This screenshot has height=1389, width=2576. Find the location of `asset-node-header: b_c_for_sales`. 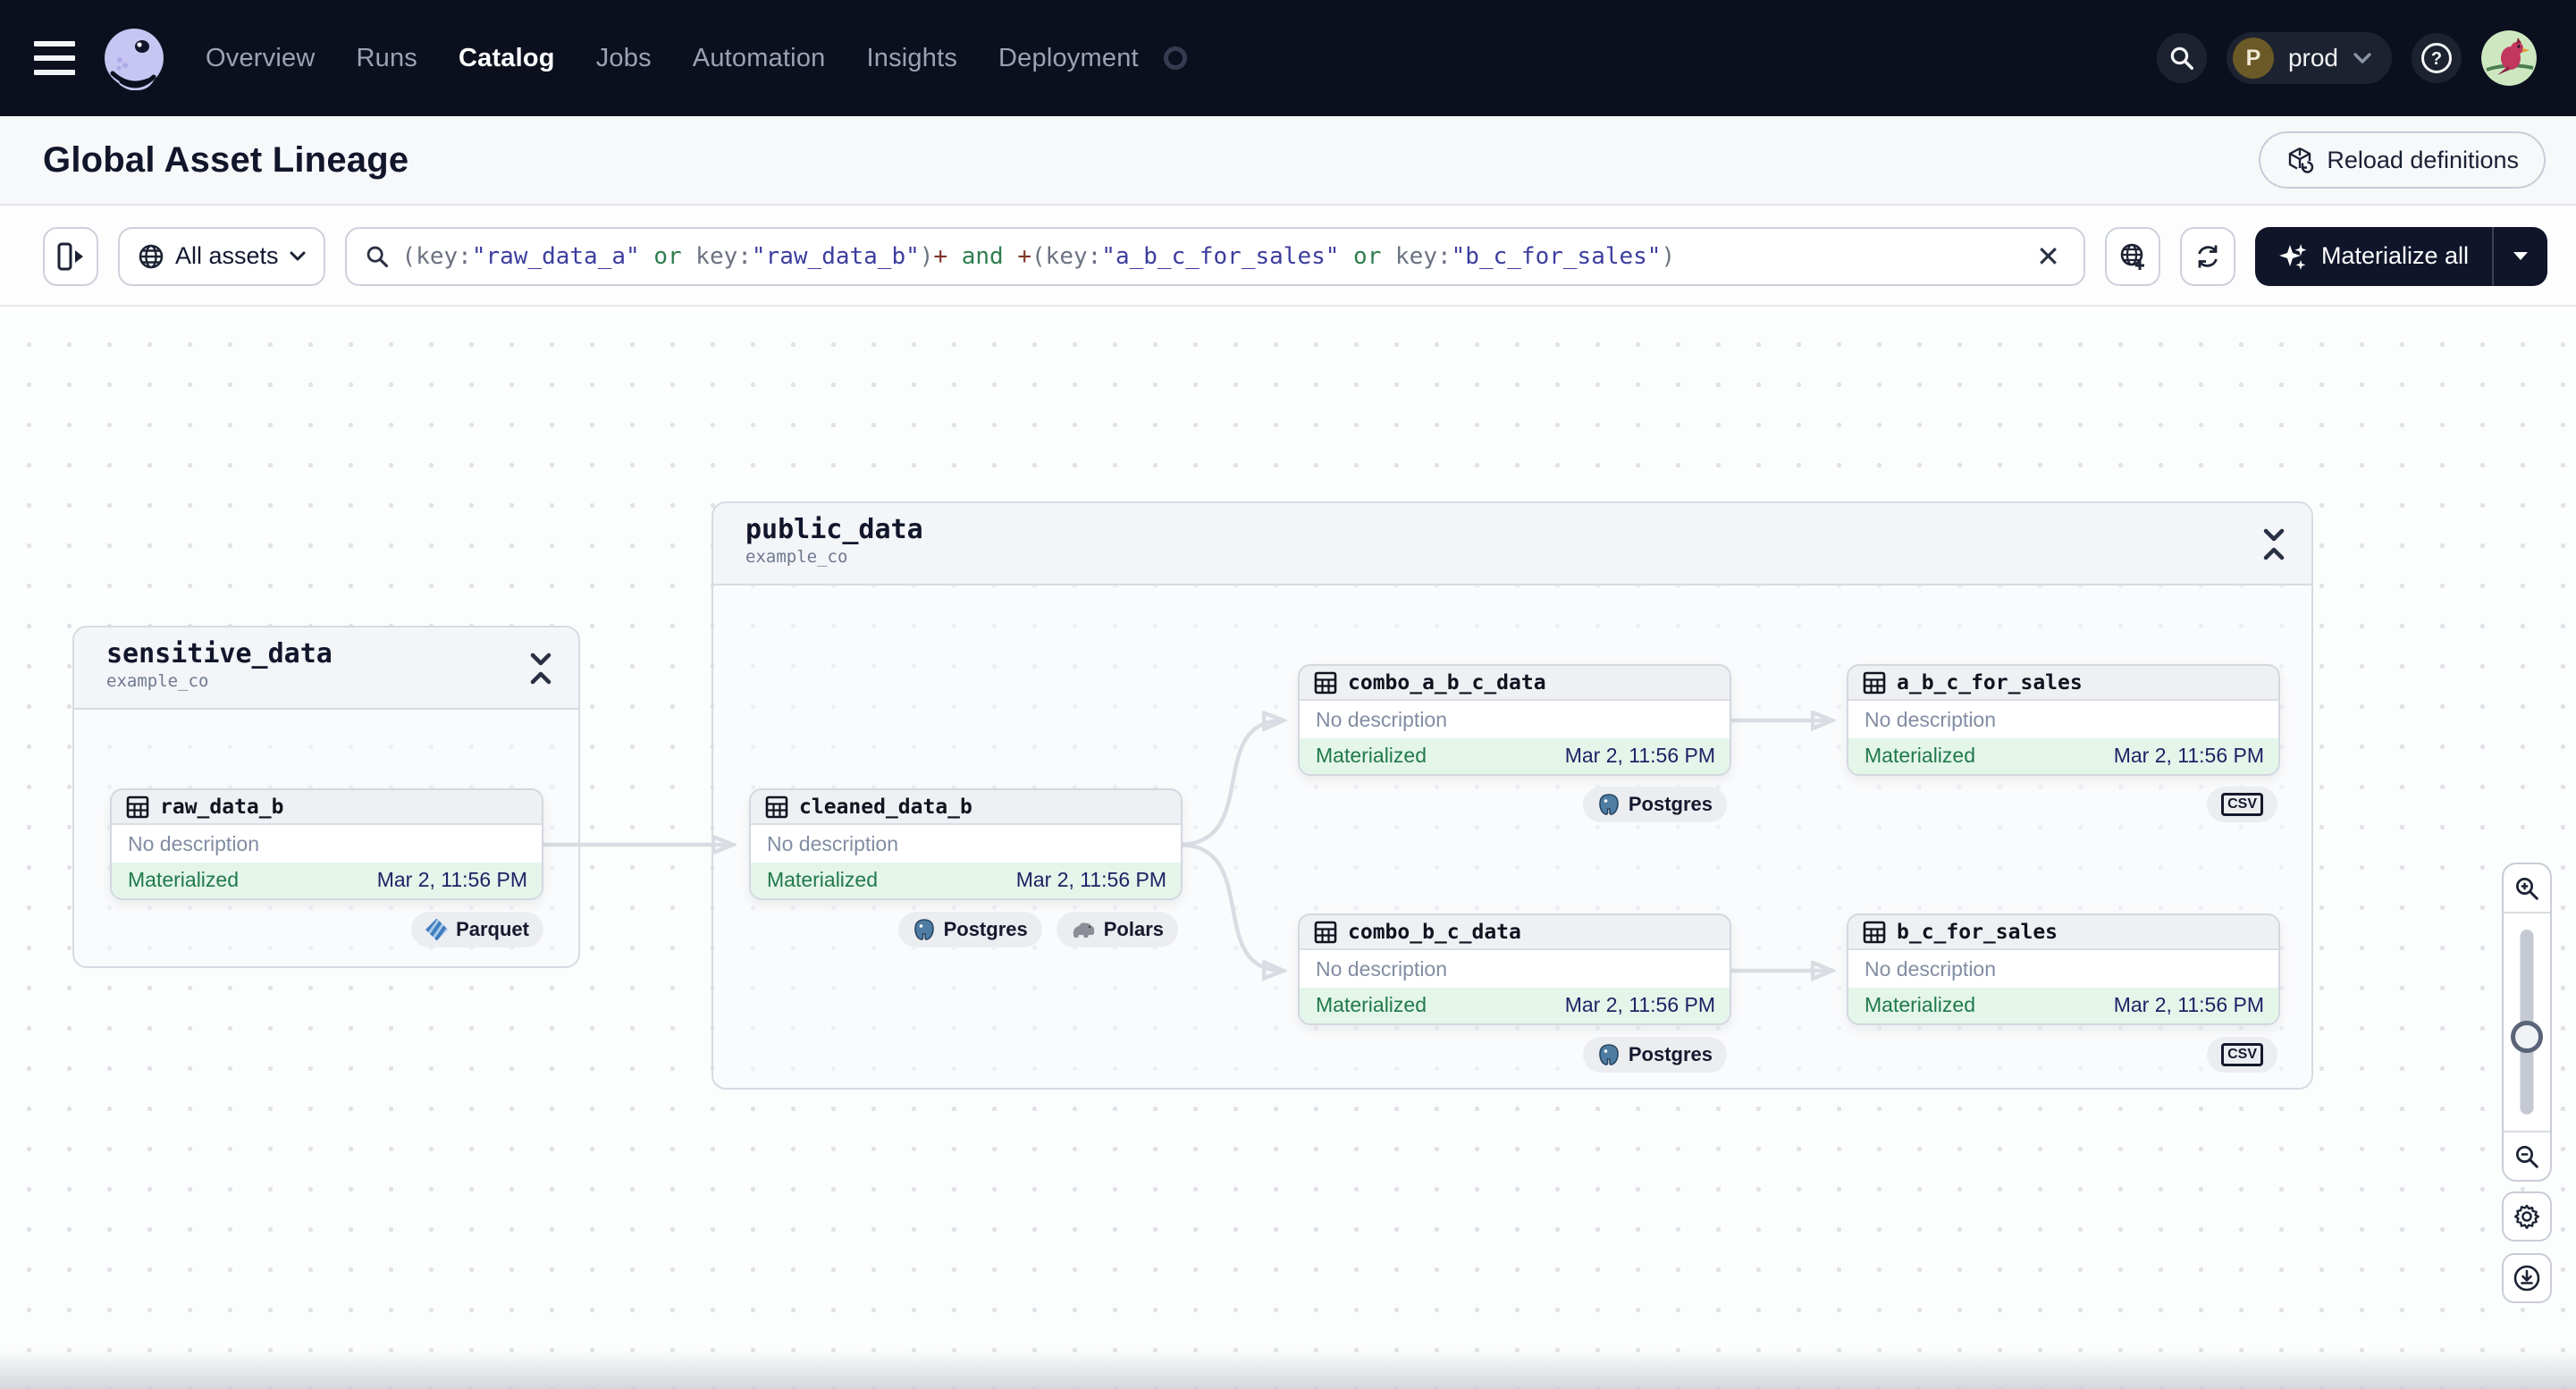

asset-node-header: b_c_for_sales is located at coordinates (2063, 933).